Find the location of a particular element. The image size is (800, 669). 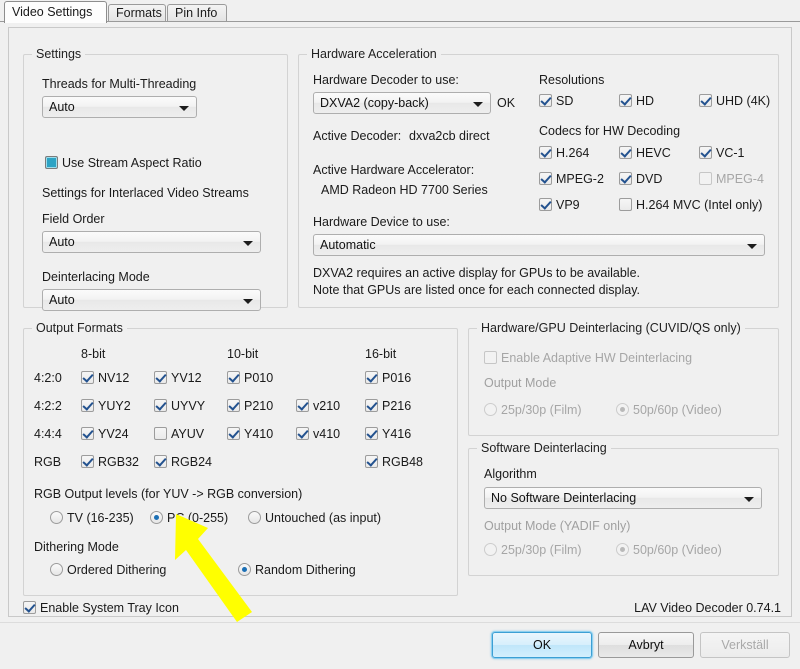

ok-button-label: OK is located at coordinates (542, 645).